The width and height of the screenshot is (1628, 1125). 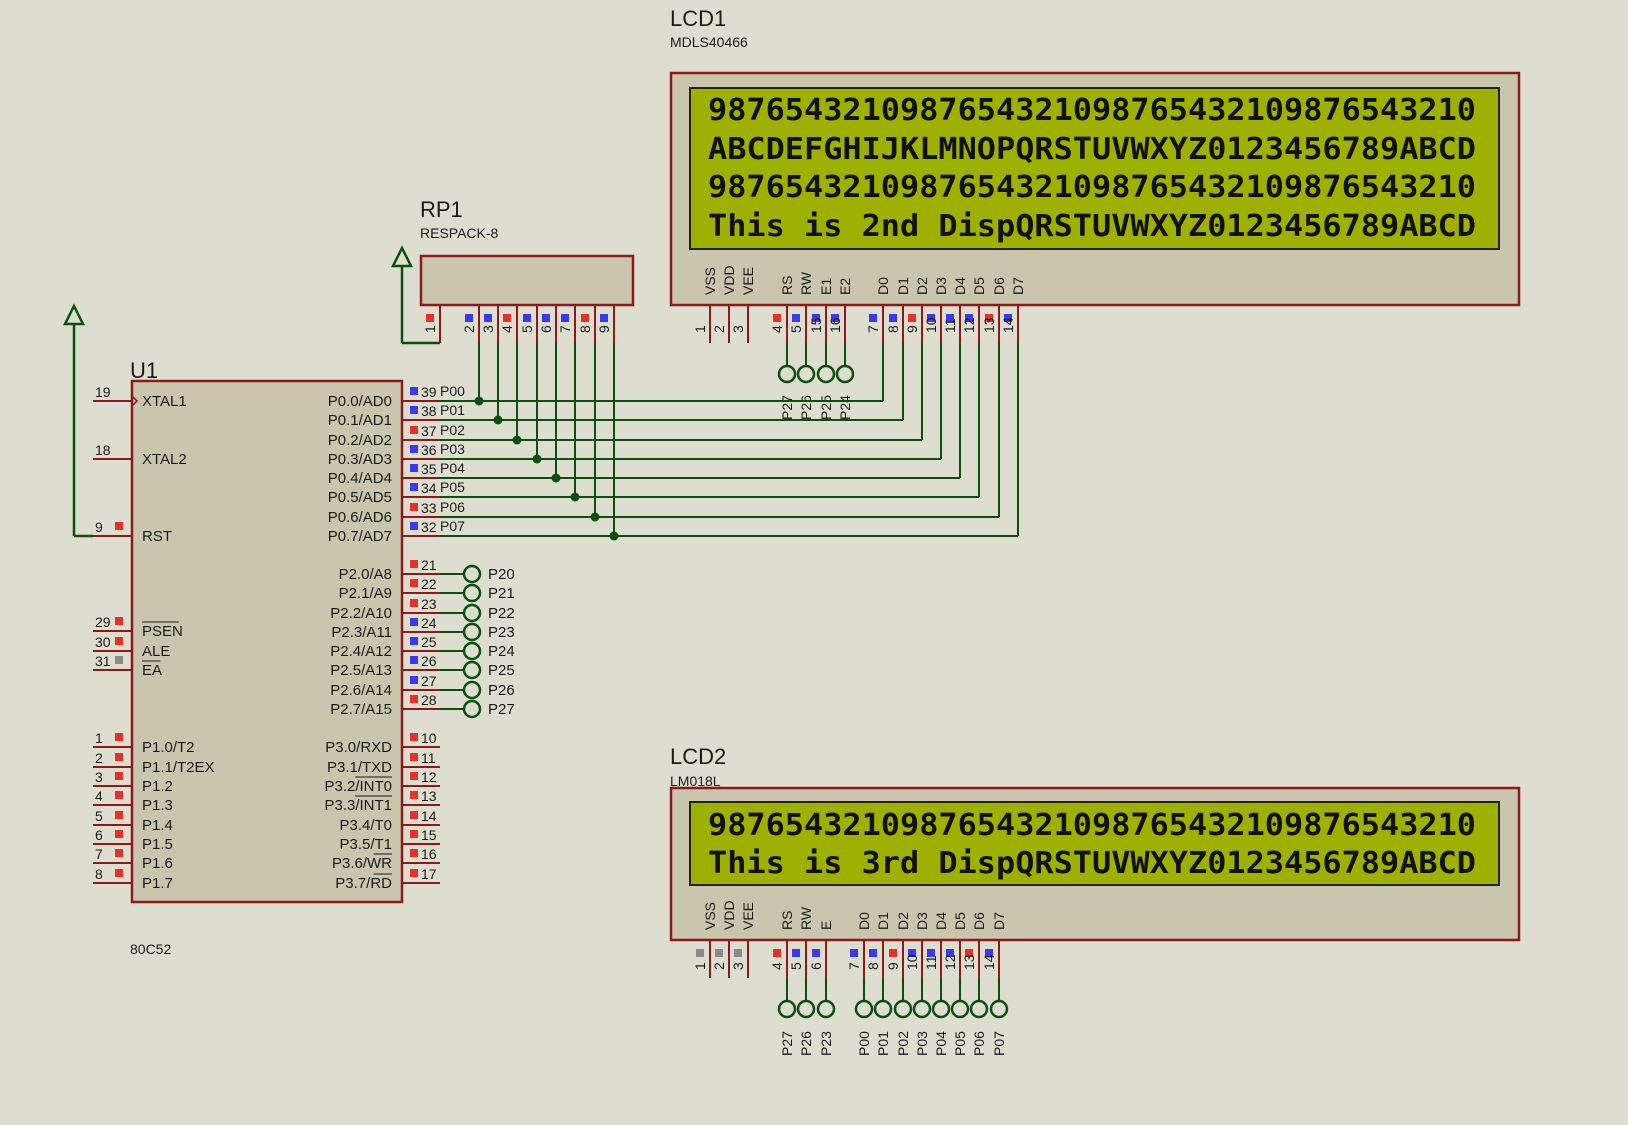 What do you see at coordinates (796, 318) in the screenshot?
I see `lcd1-pin-state-dot` at bounding box center [796, 318].